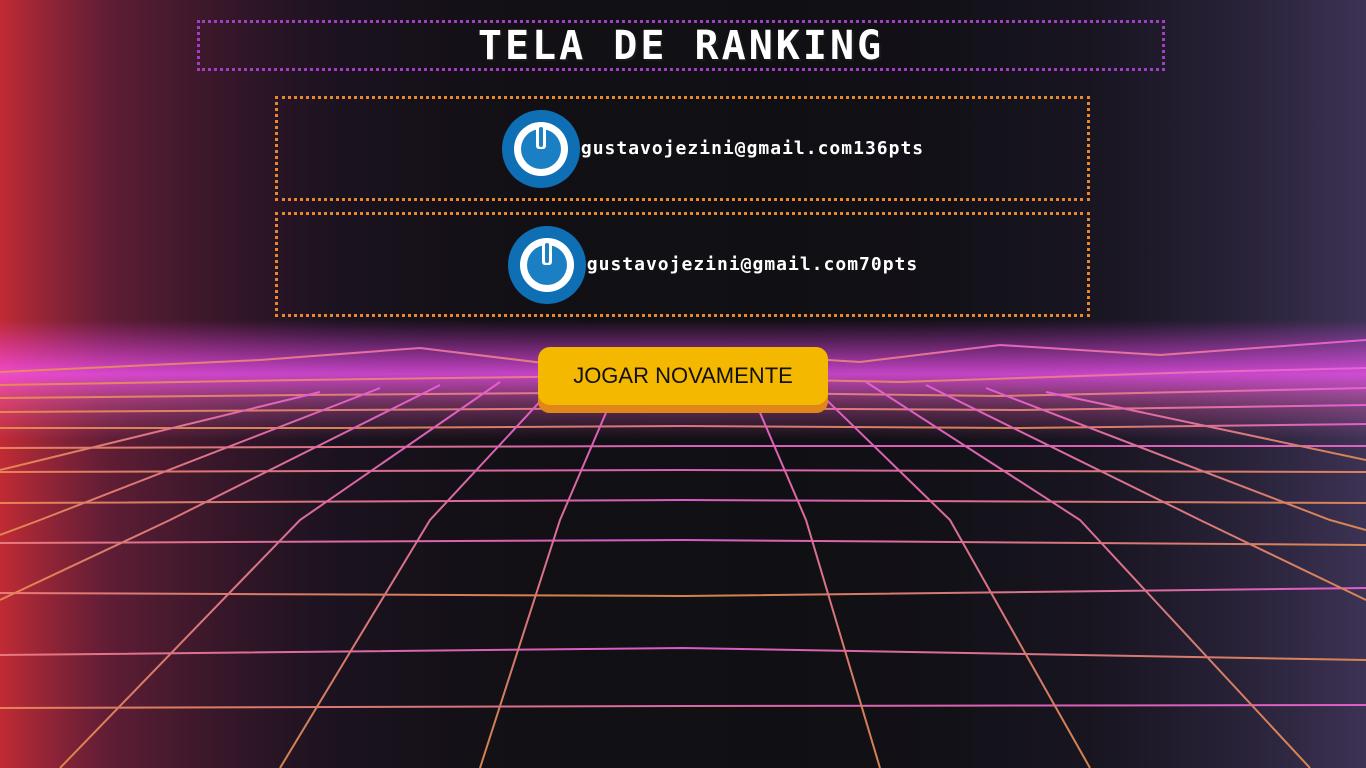 The height and width of the screenshot is (768, 1366). I want to click on title-banner: TELA DE RANKING, so click(681, 45).